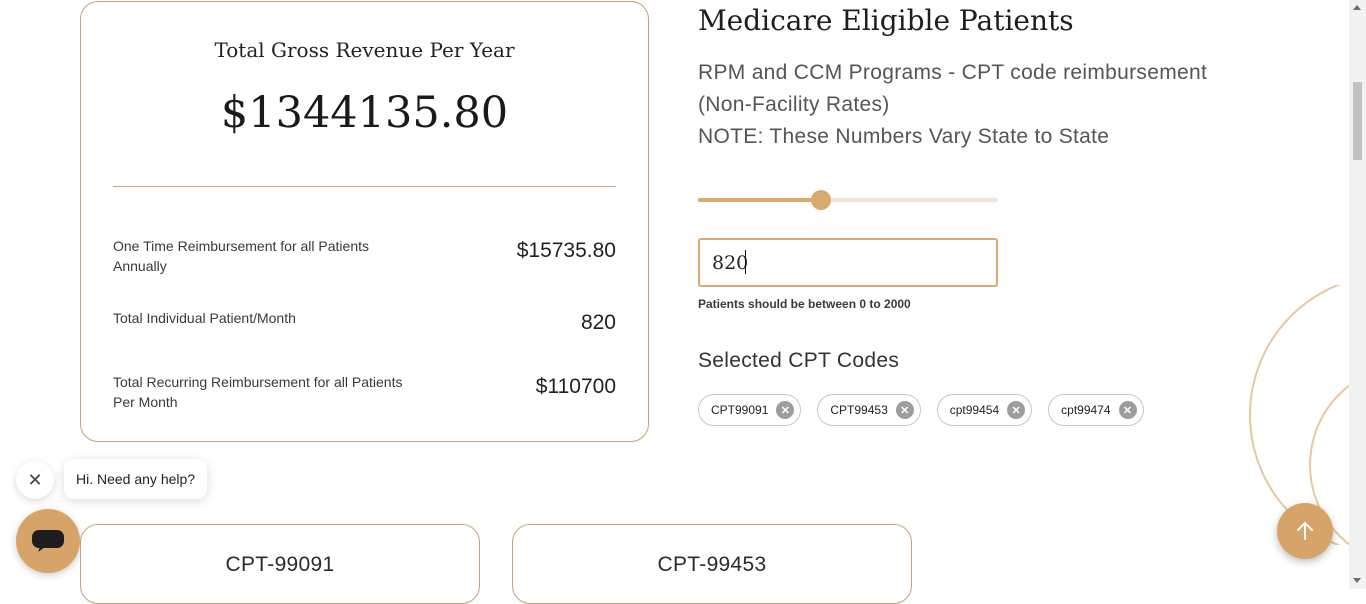 This screenshot has width=1366, height=604. What do you see at coordinates (1357, 580) in the screenshot?
I see `scroll-down-arrow` at bounding box center [1357, 580].